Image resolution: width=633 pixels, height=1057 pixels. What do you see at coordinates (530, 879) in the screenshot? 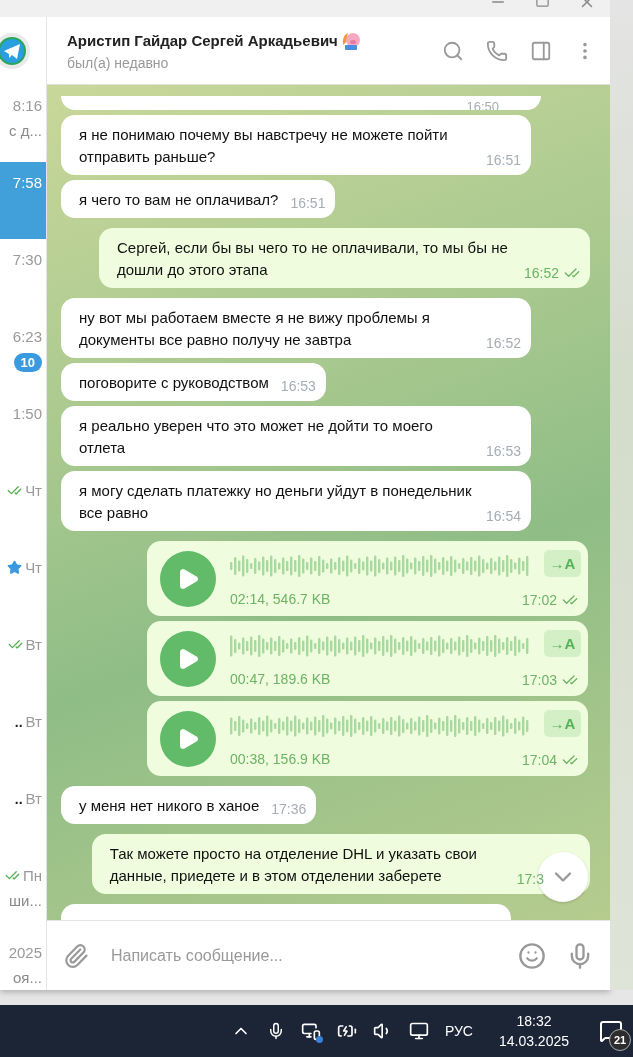
I see `message-time: 17:3` at bounding box center [530, 879].